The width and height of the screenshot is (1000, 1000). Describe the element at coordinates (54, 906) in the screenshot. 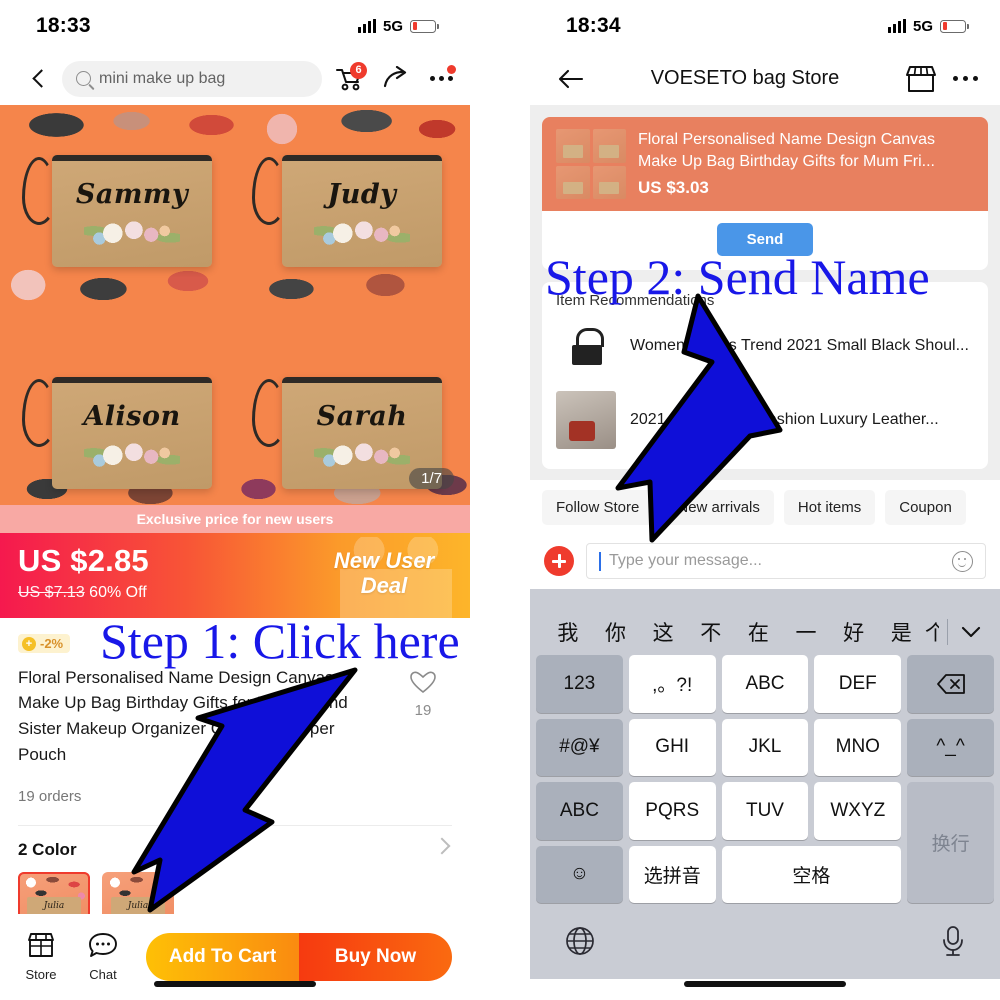

I see `swatch-name-plate` at that location.